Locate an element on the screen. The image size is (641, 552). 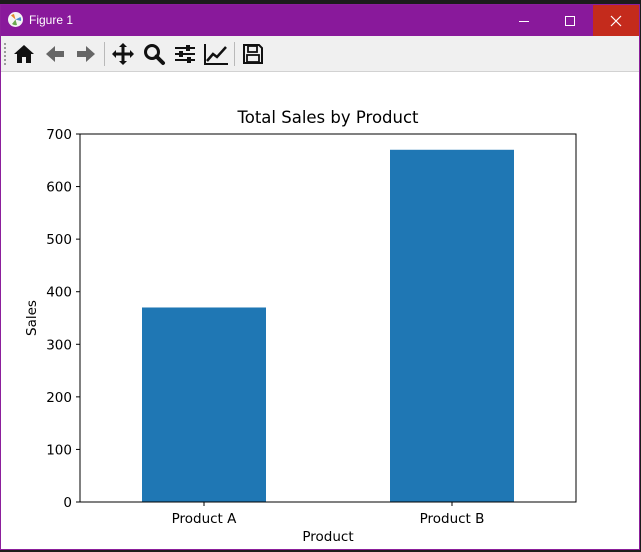
maximize-icon is located at coordinates (570, 20).